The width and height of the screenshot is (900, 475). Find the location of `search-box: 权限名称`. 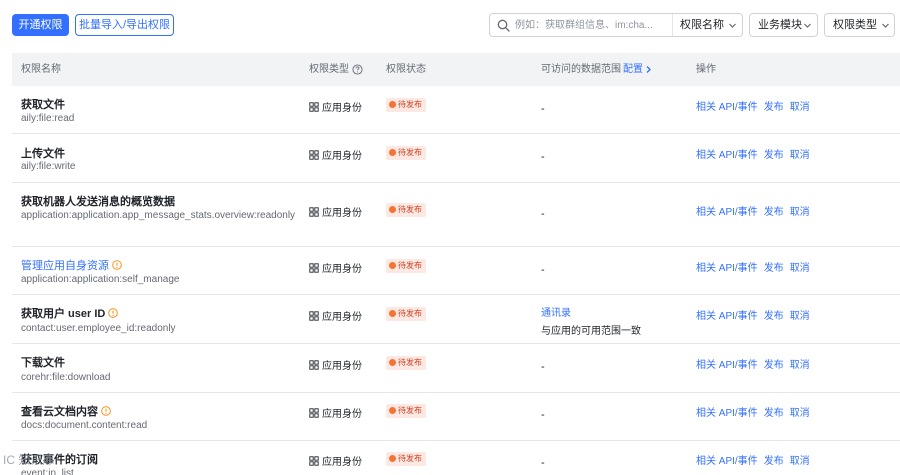

search-box: 权限名称 is located at coordinates (616, 25).